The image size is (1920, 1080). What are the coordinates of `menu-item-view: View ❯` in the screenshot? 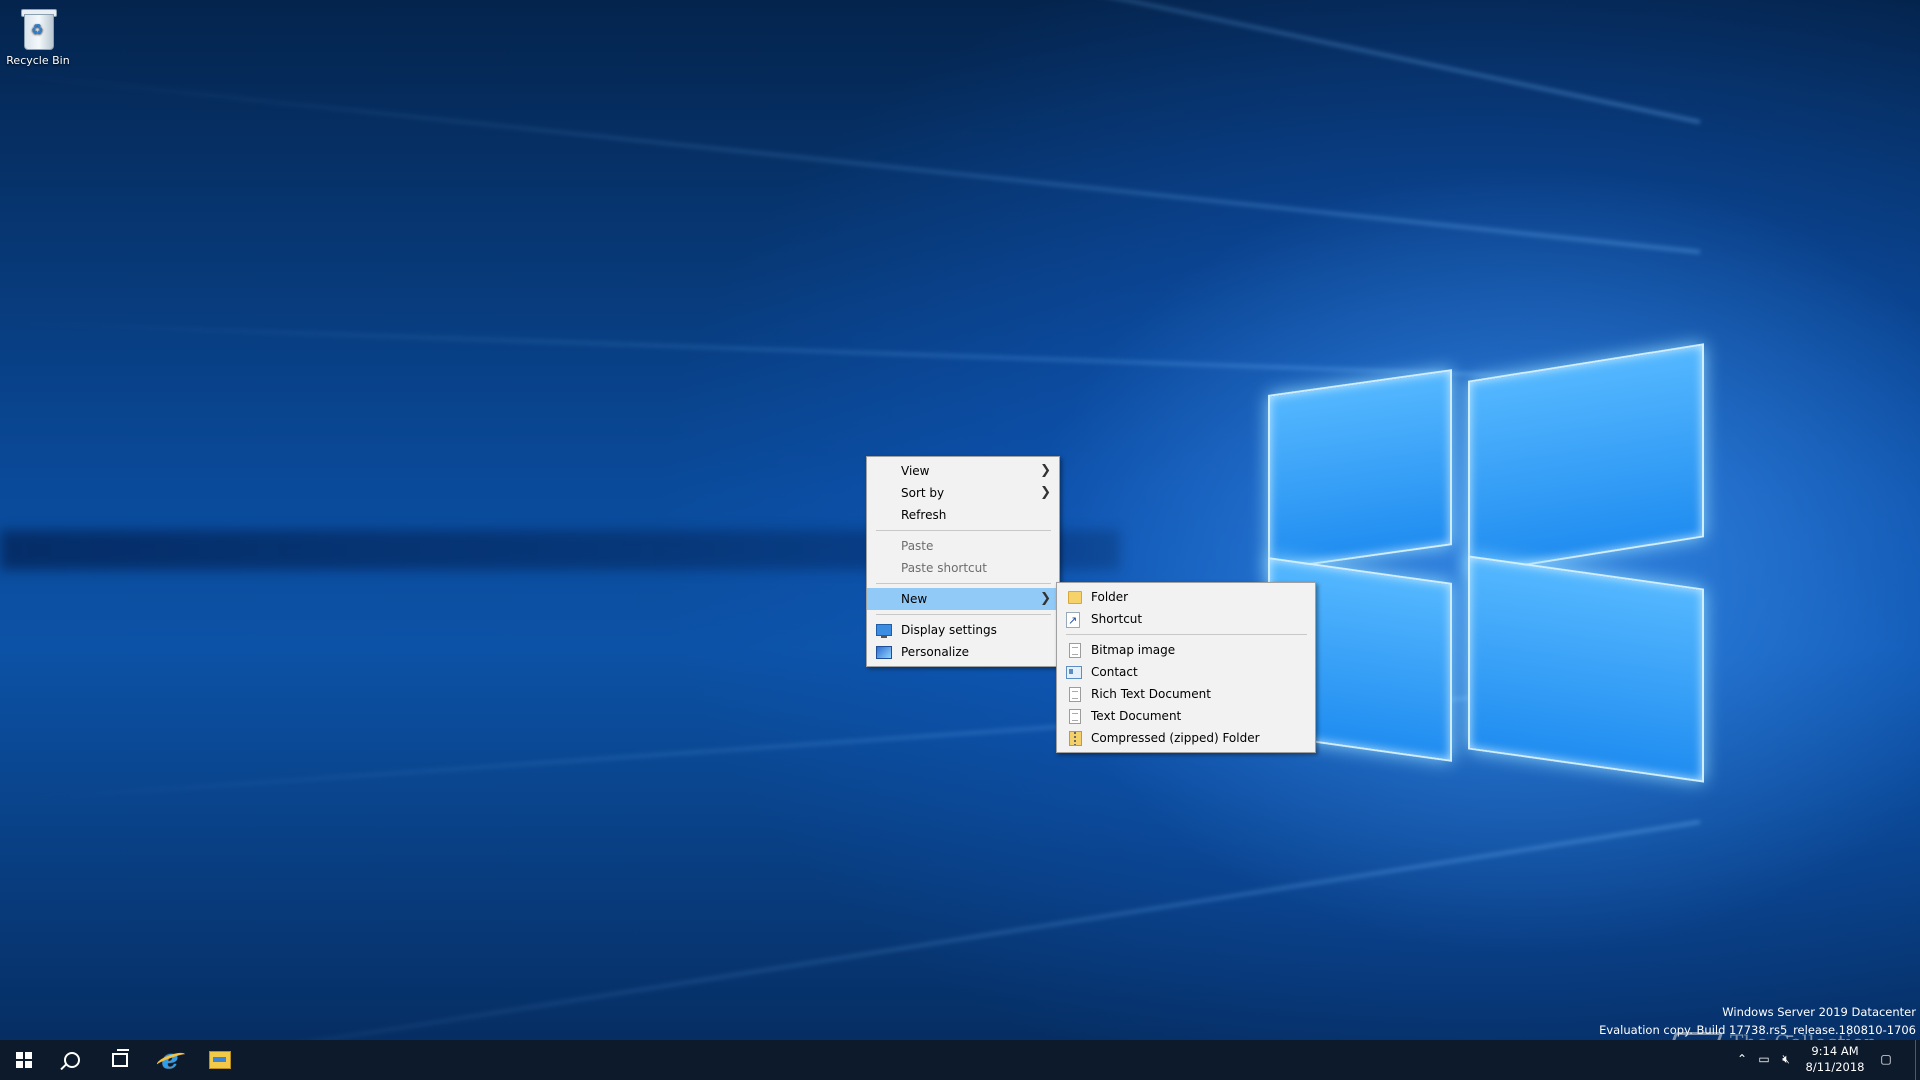 It's located at (963, 471).